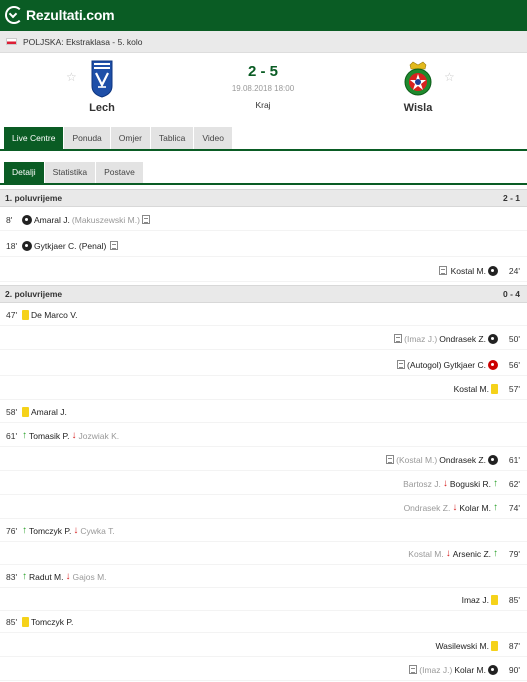 This screenshot has height=682, width=527. What do you see at coordinates (263, 42) in the screenshot?
I see `league-bar: POLJSKA: Ekstraklasa - 5. kolo` at bounding box center [263, 42].